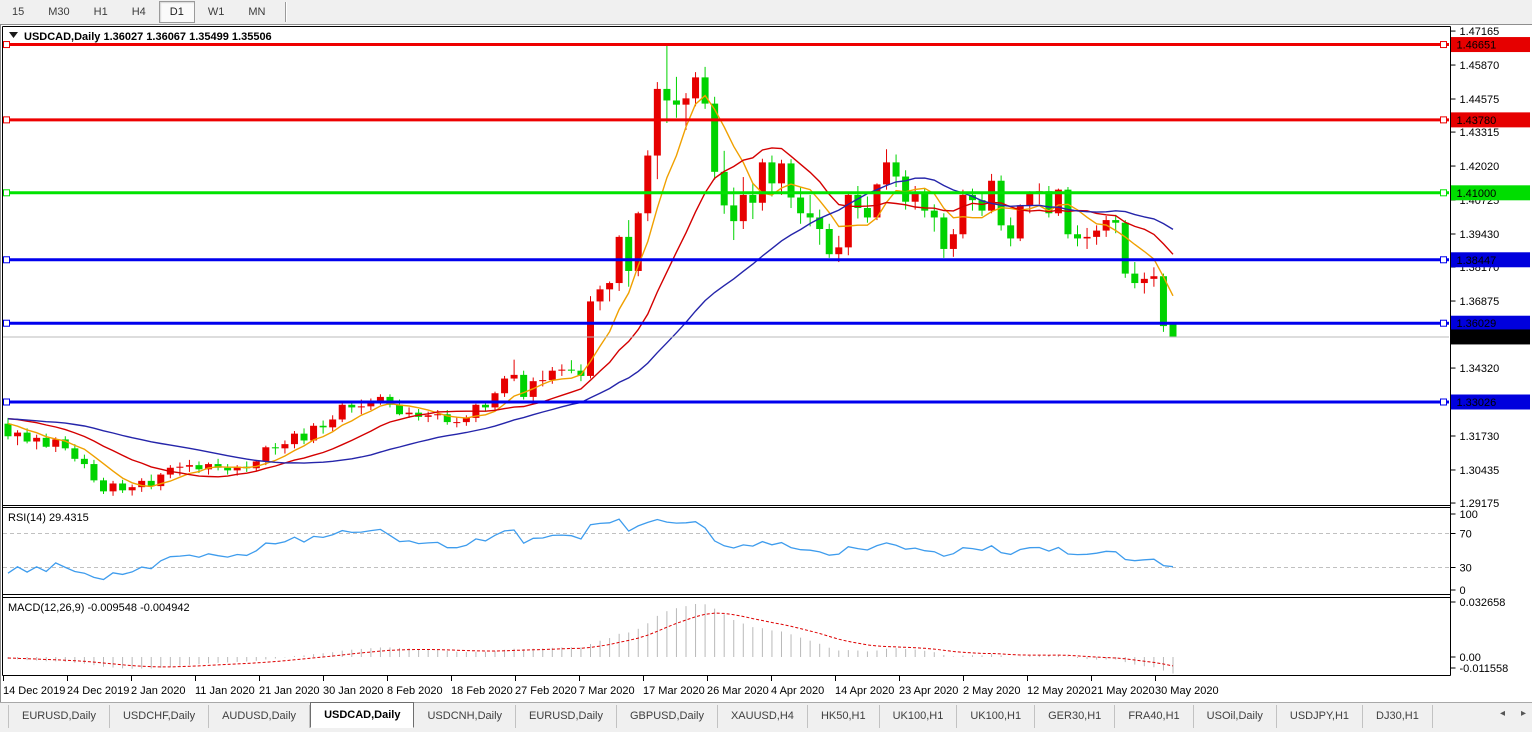 Image resolution: width=1532 pixels, height=732 pixels. What do you see at coordinates (1480, 302) in the screenshot?
I see `price-tick-label: 1.36875` at bounding box center [1480, 302].